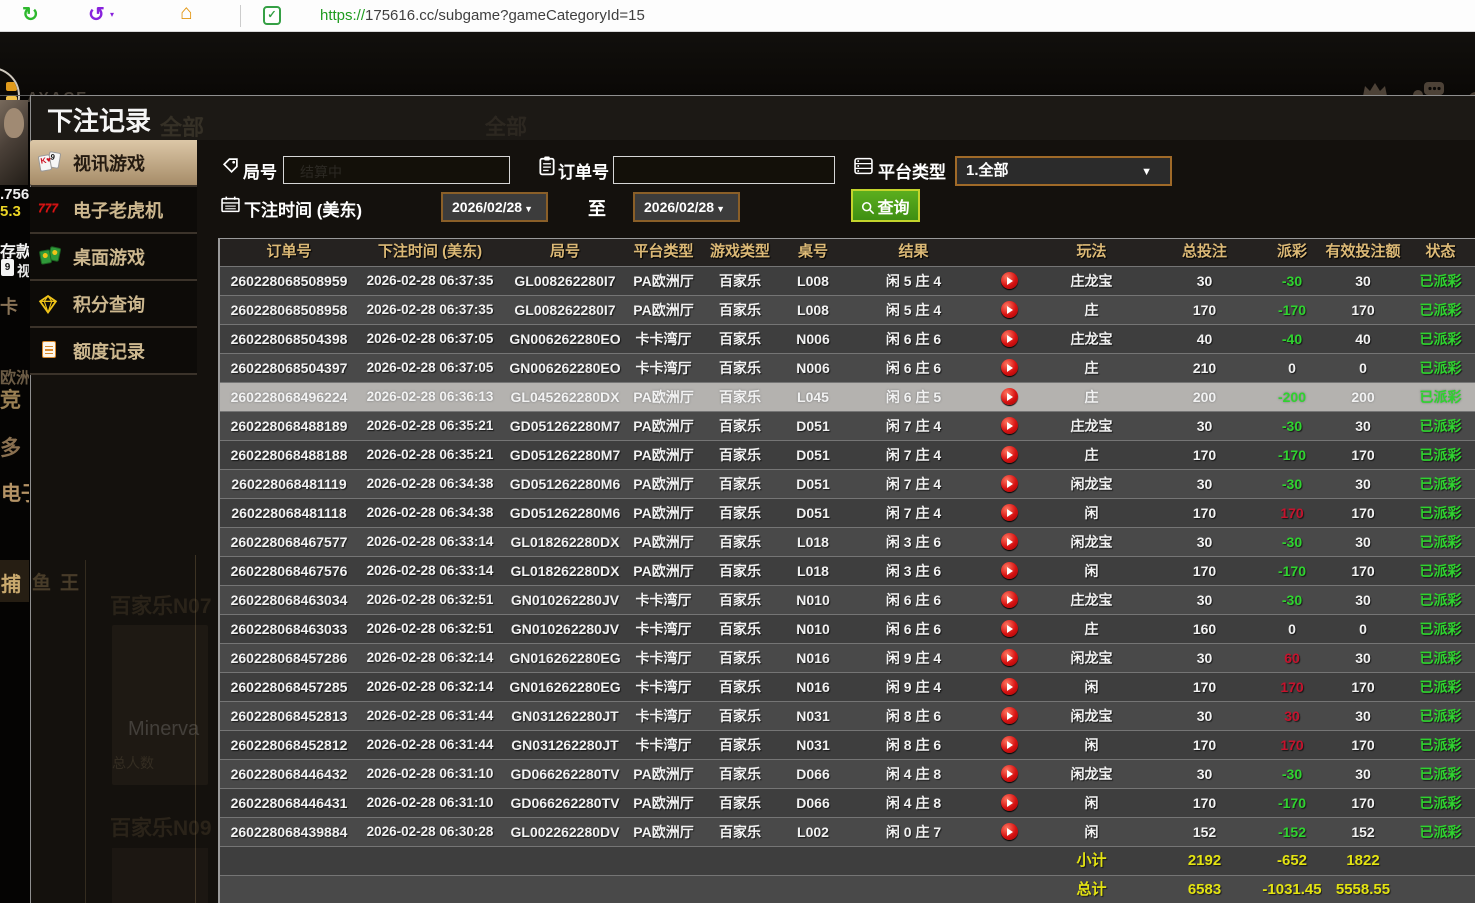 The height and width of the screenshot is (903, 1475). Describe the element at coordinates (48, 207) in the screenshot. I see `slot-777-icon: 777` at that location.